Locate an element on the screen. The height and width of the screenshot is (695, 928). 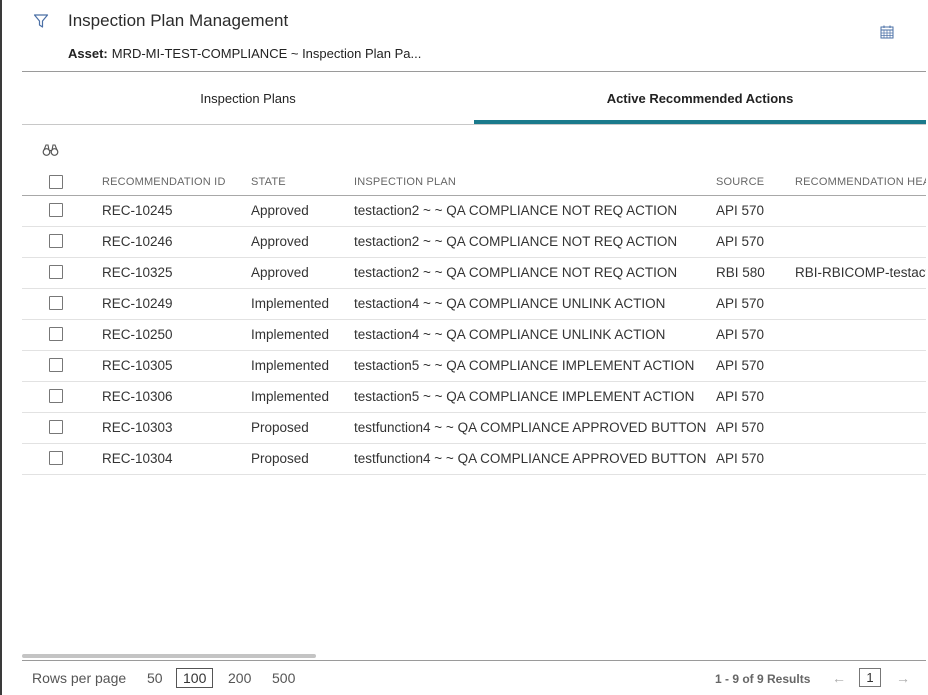
active-tab-indicator is located at coordinates (700, 122).